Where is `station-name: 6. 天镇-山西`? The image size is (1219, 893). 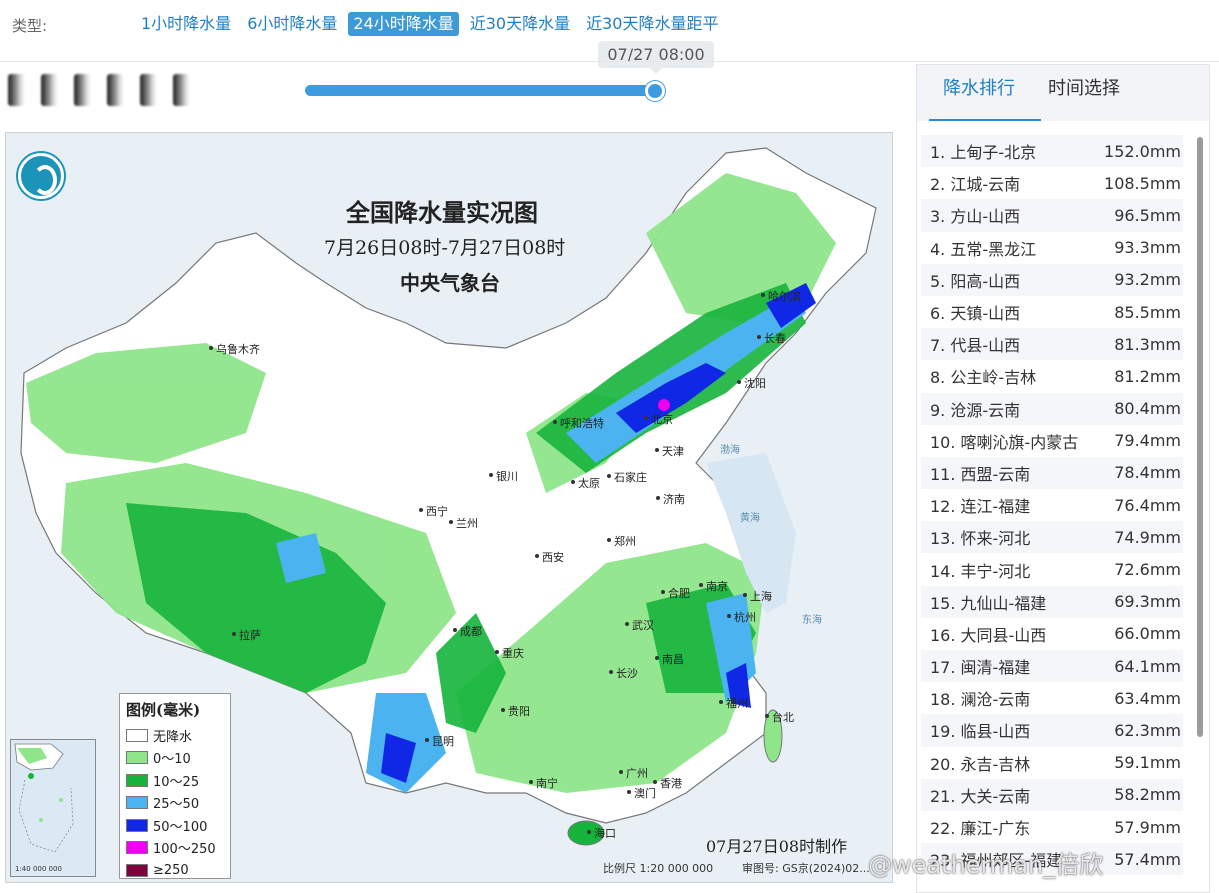
station-name: 6. 天镇-山西 is located at coordinates (975, 314).